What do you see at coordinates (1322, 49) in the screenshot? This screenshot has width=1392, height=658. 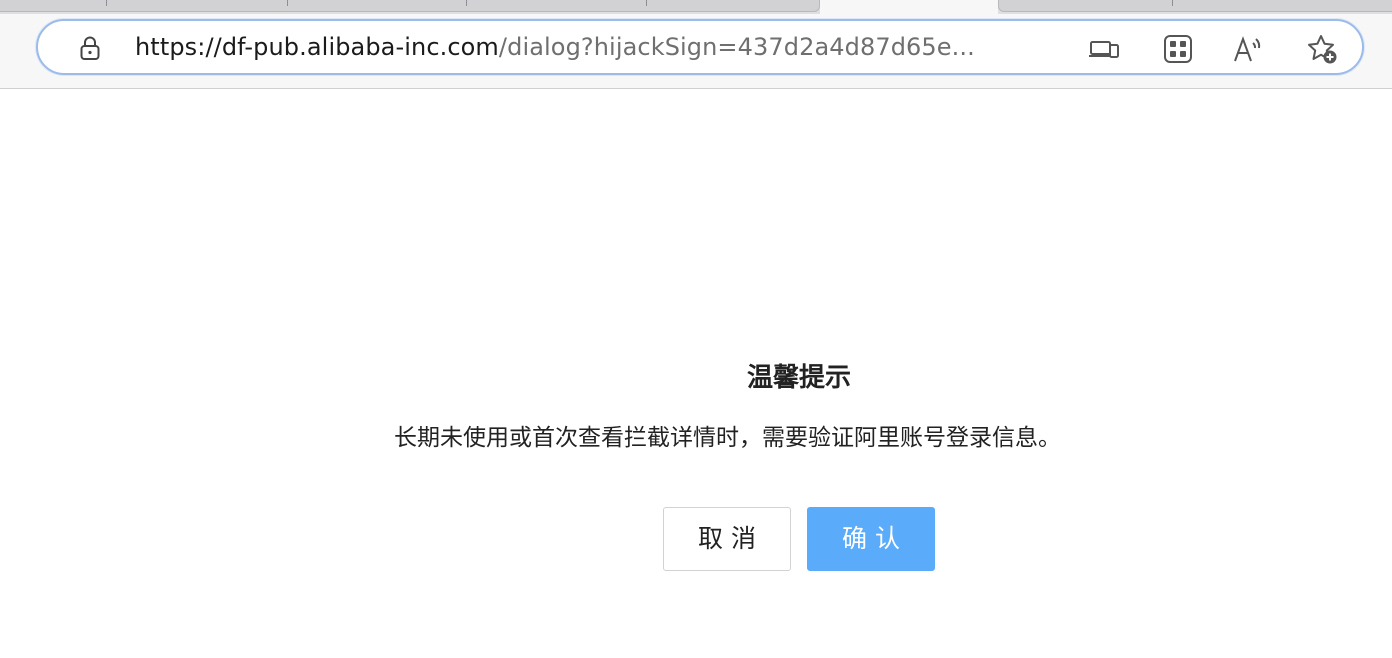 I see `add-favorite-icon` at bounding box center [1322, 49].